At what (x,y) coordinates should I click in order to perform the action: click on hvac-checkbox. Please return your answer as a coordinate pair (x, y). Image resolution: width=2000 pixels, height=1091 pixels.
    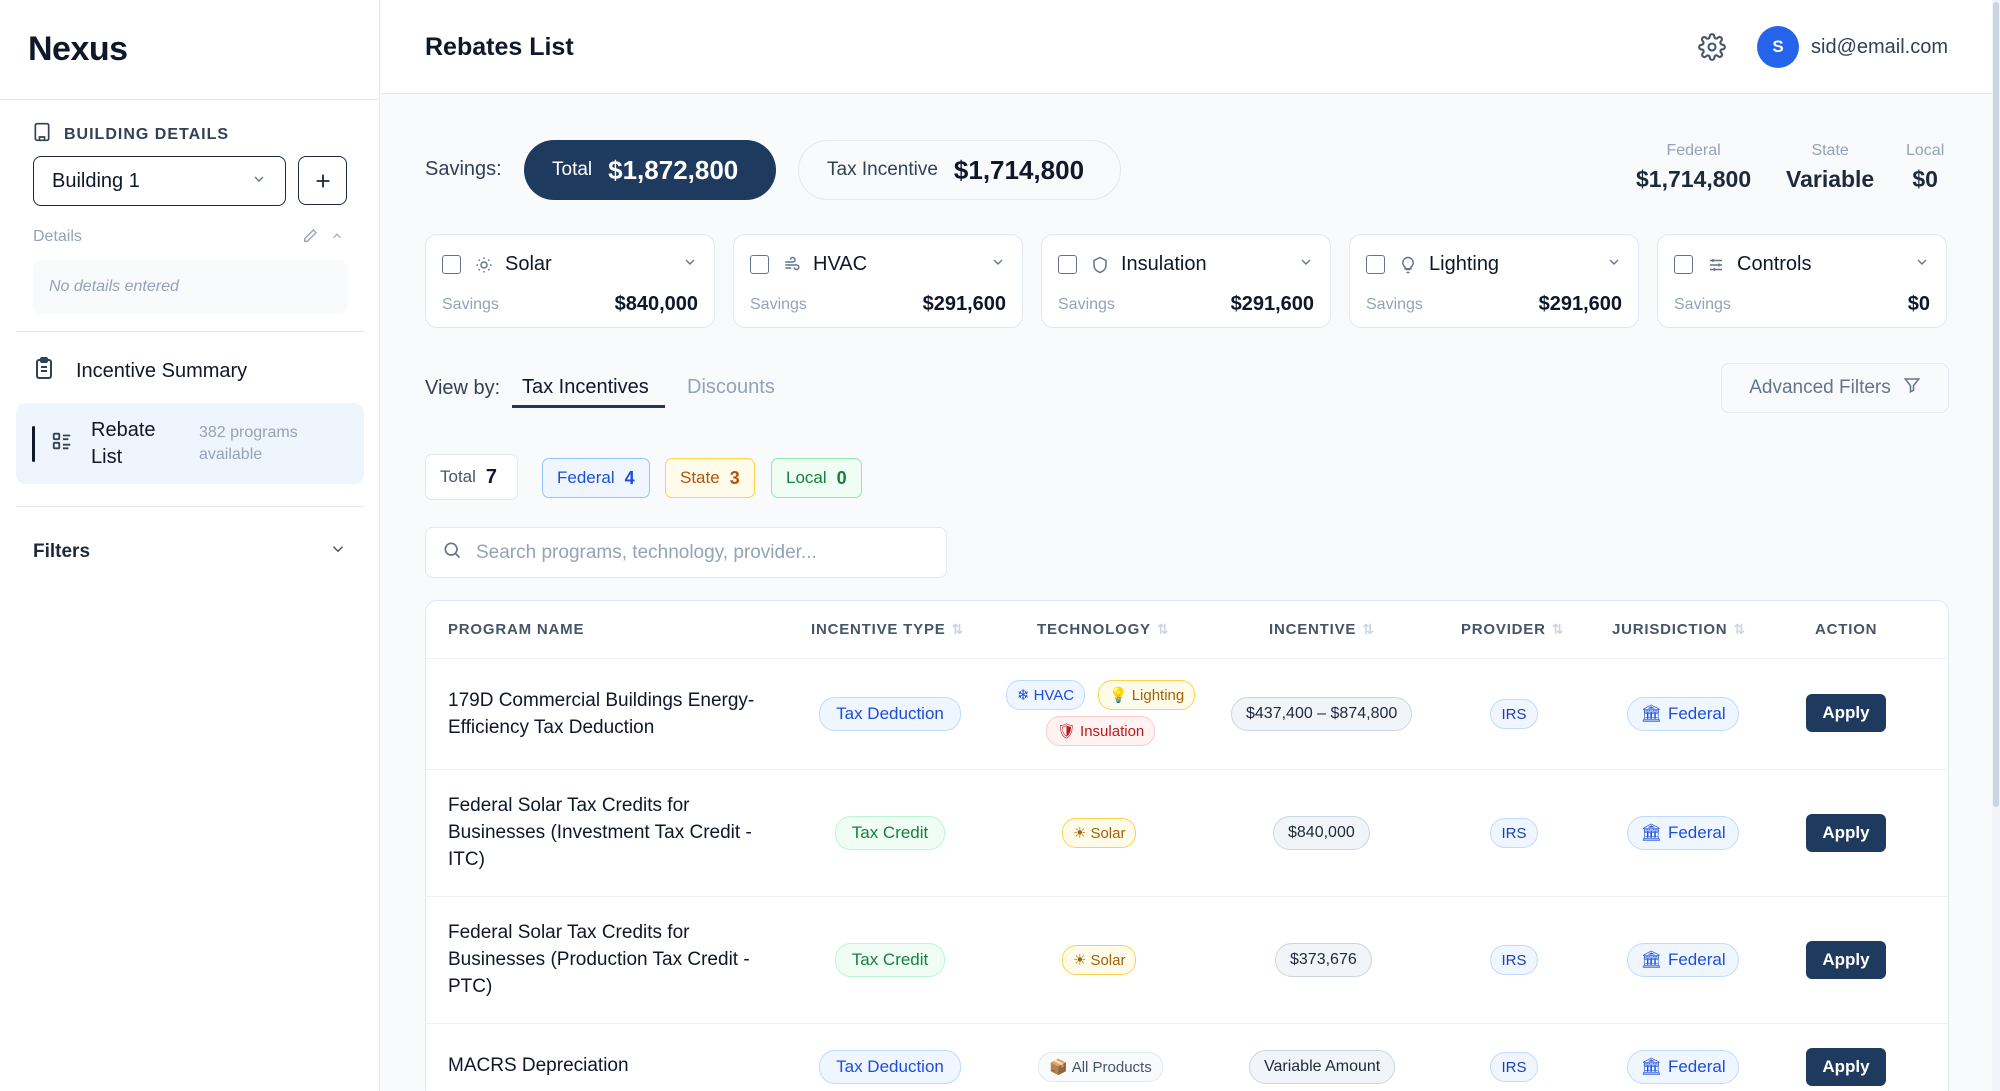
    Looking at the image, I should click on (759, 264).